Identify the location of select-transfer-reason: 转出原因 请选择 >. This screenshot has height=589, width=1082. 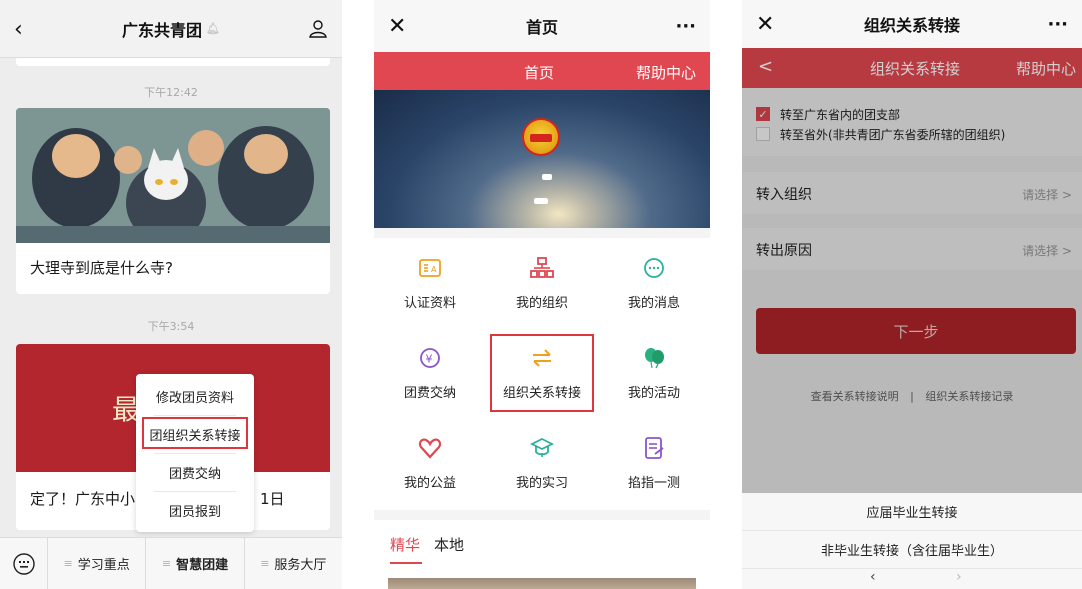
(912, 249).